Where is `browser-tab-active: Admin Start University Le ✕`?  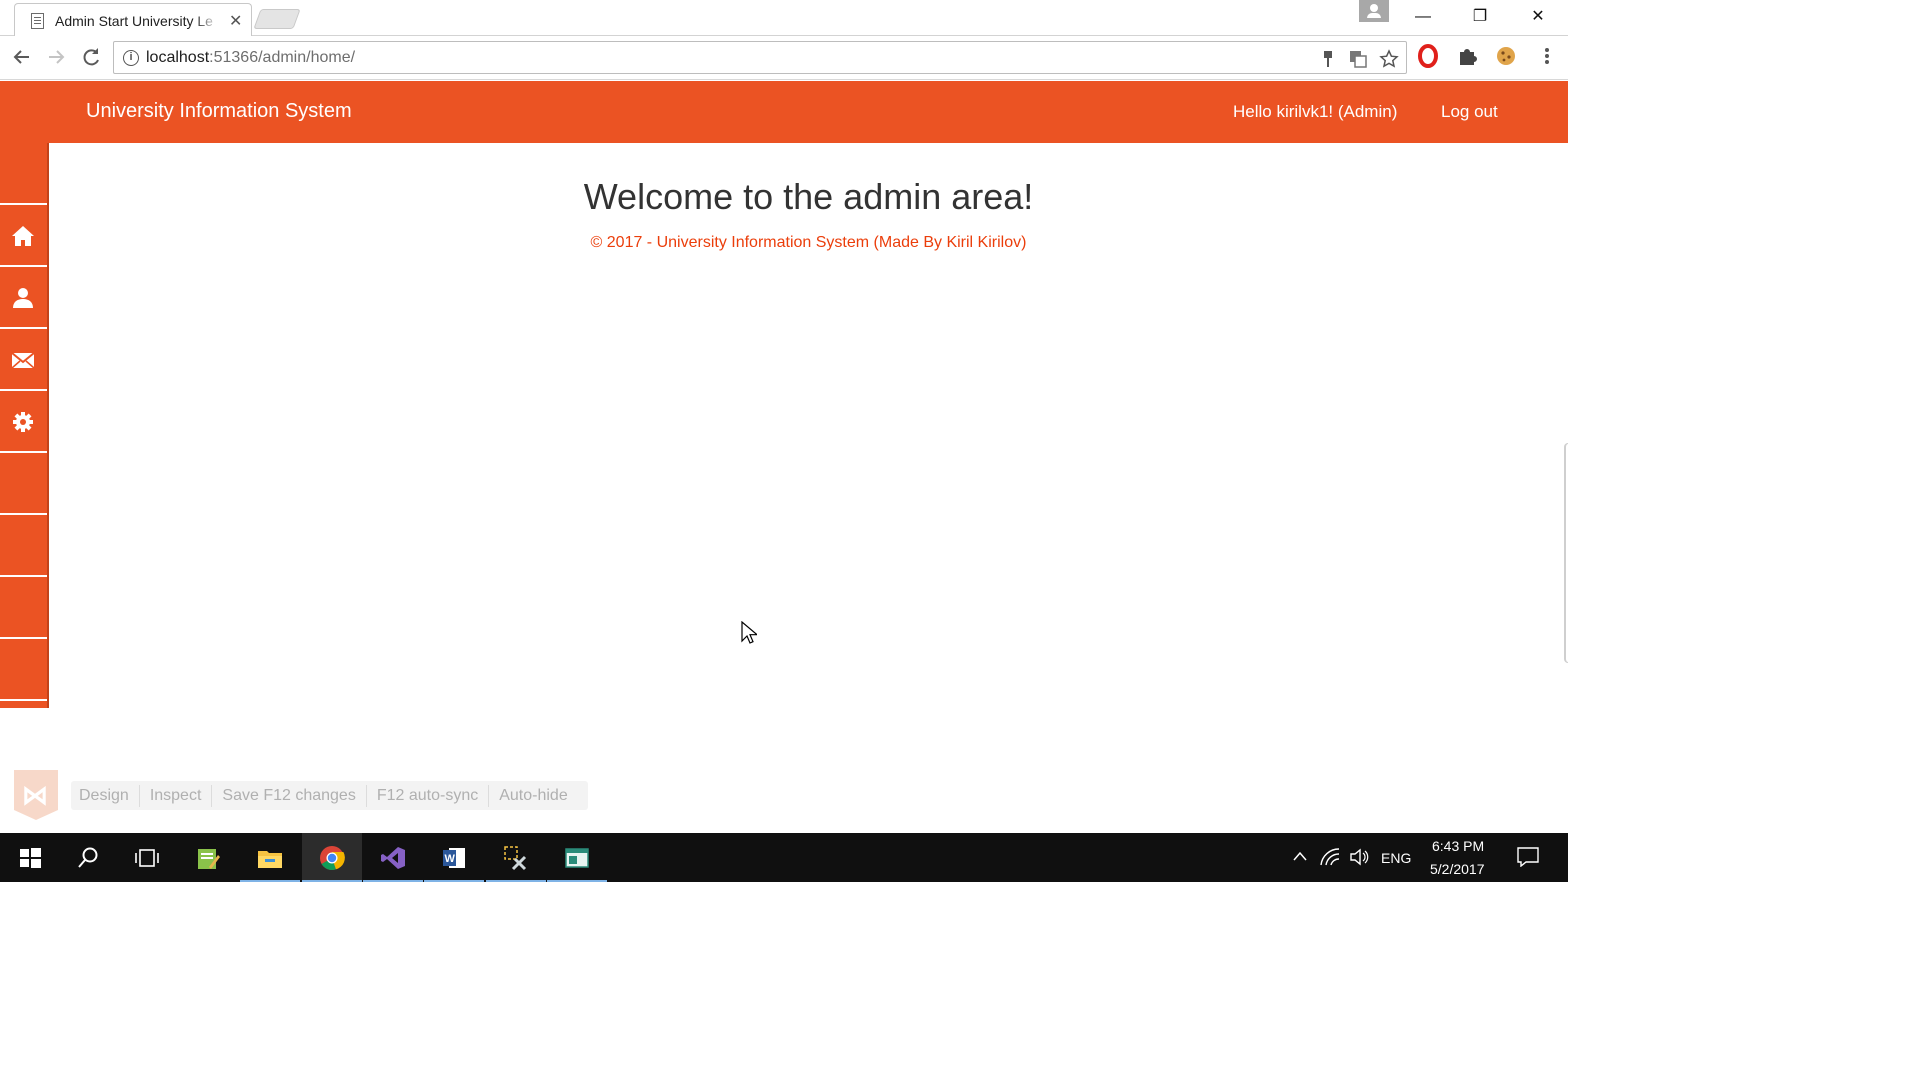
browser-tab-active: Admin Start University Le ✕ is located at coordinates (133, 19).